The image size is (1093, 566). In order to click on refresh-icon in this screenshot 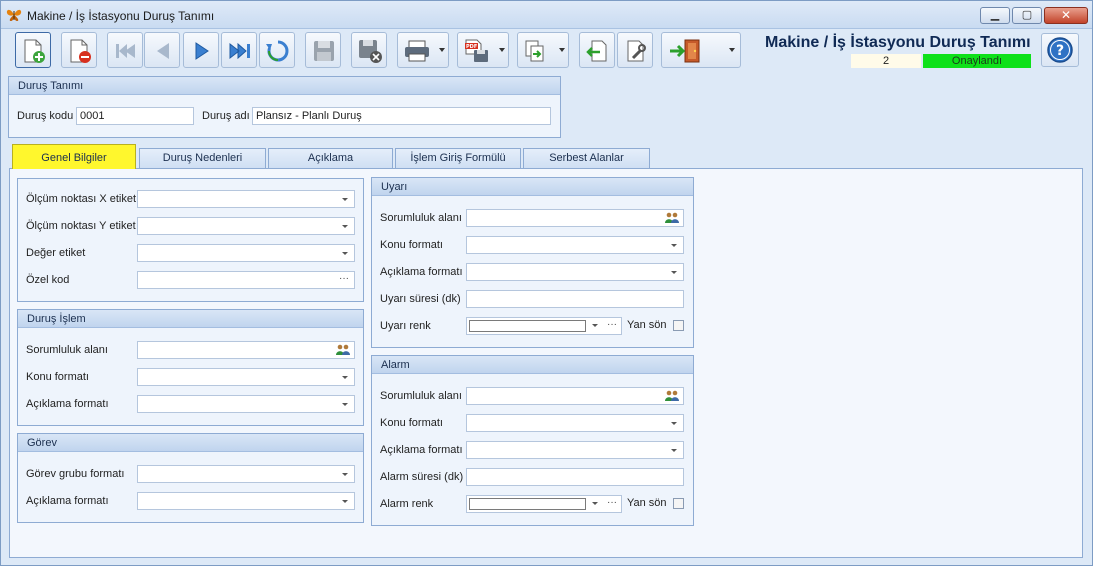, I will do `click(277, 51)`.